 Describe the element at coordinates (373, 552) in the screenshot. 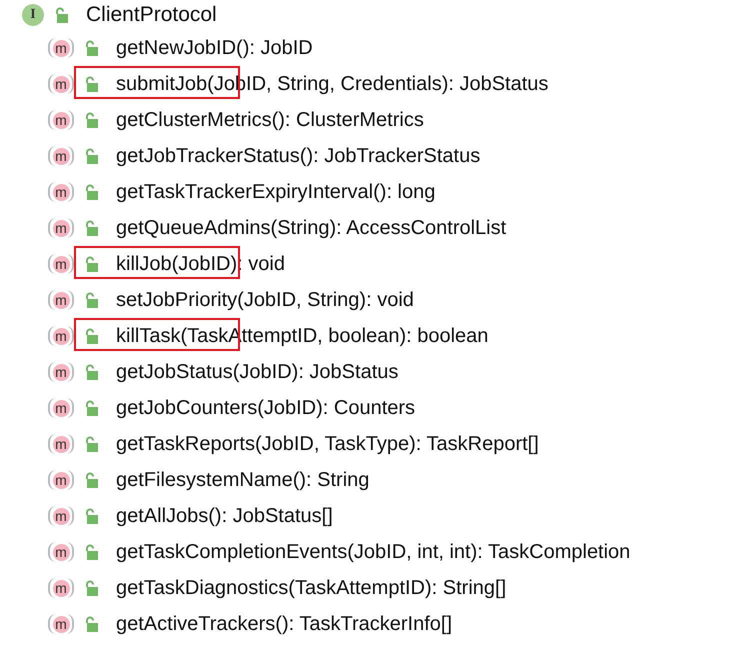

I see `tree-item: getTaskCompletionEvents(JobID, int, int): TaskCompletion` at that location.